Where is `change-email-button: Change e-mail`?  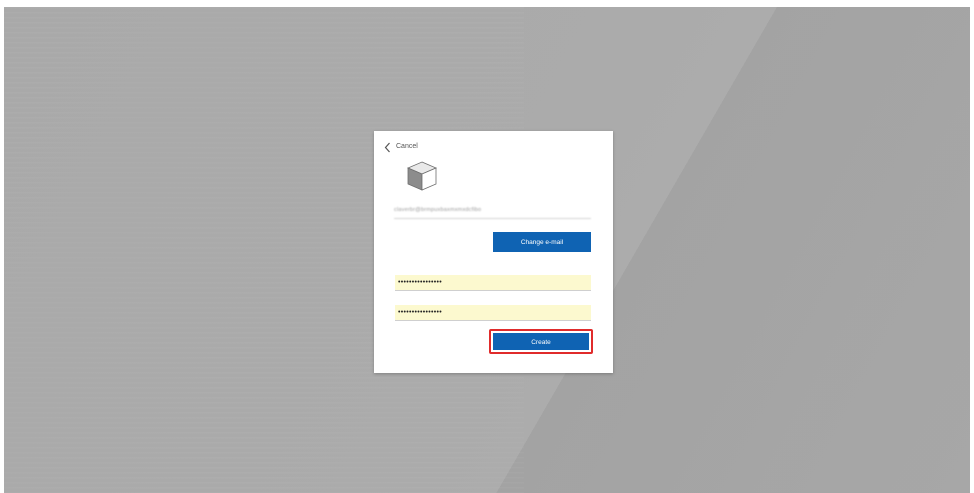
change-email-button: Change e-mail is located at coordinates (542, 242).